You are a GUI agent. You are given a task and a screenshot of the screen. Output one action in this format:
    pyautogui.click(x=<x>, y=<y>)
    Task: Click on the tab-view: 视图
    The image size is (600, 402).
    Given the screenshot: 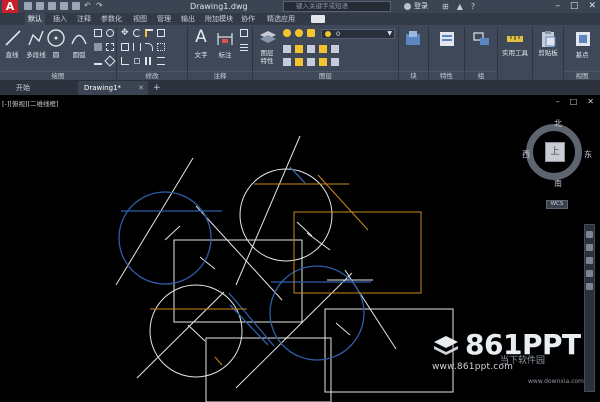 What is the action you would take?
    pyautogui.click(x=140, y=19)
    